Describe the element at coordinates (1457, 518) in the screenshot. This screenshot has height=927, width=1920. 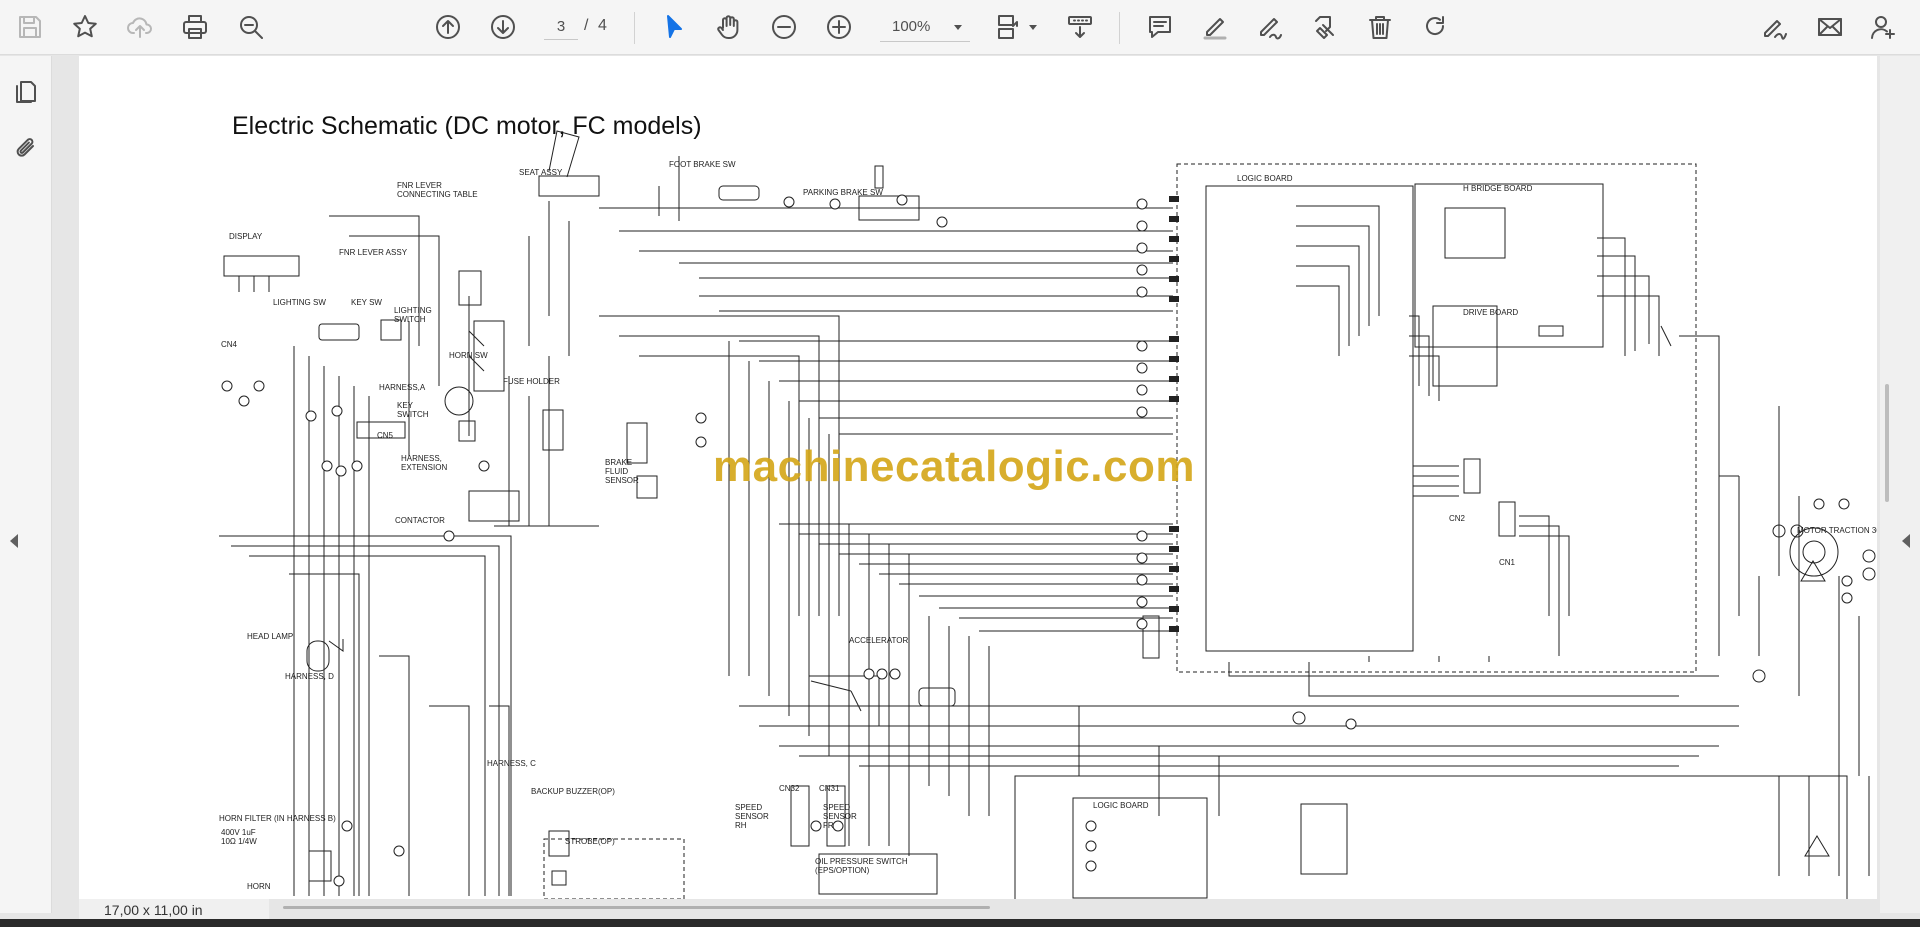
I see `label-cn2: CN2` at that location.